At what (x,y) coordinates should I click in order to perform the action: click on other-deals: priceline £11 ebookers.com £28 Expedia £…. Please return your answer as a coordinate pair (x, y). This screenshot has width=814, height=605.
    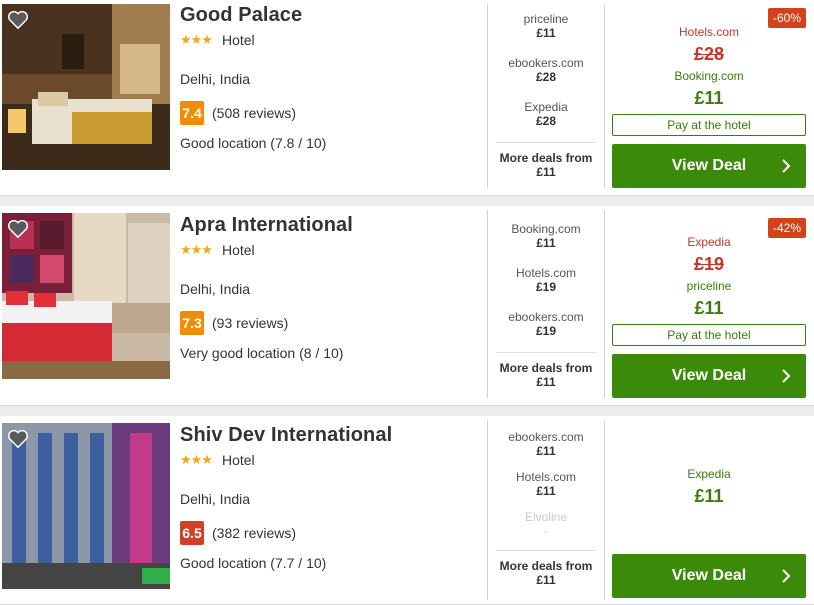
    Looking at the image, I should click on (546, 91).